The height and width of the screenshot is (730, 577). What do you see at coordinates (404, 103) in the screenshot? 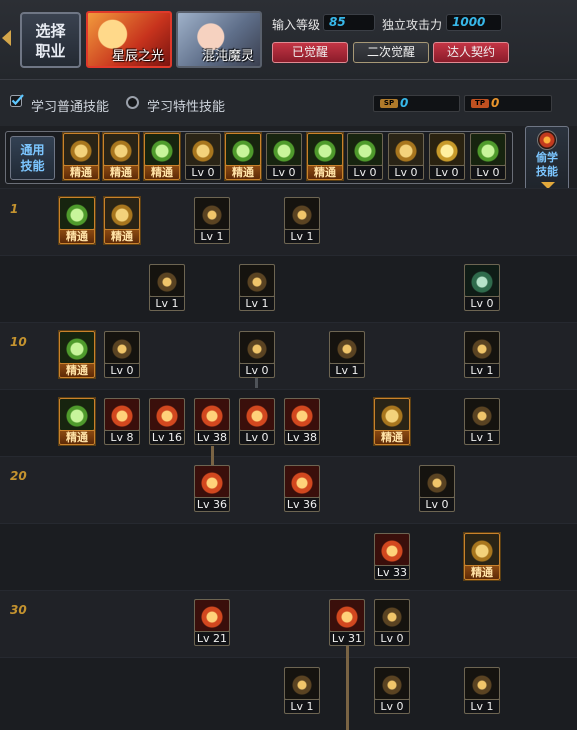
I see `sp-value: 0` at bounding box center [404, 103].